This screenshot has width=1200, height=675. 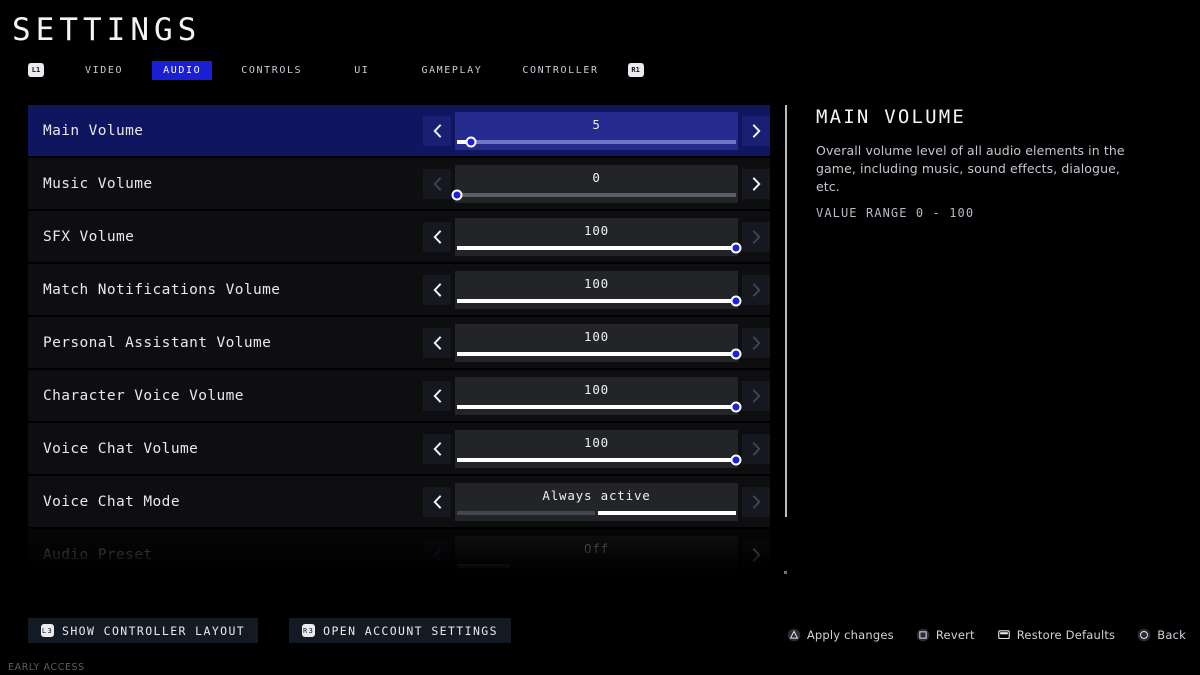 I want to click on setting-row: Audio Preset Off, so click(x=399, y=552).